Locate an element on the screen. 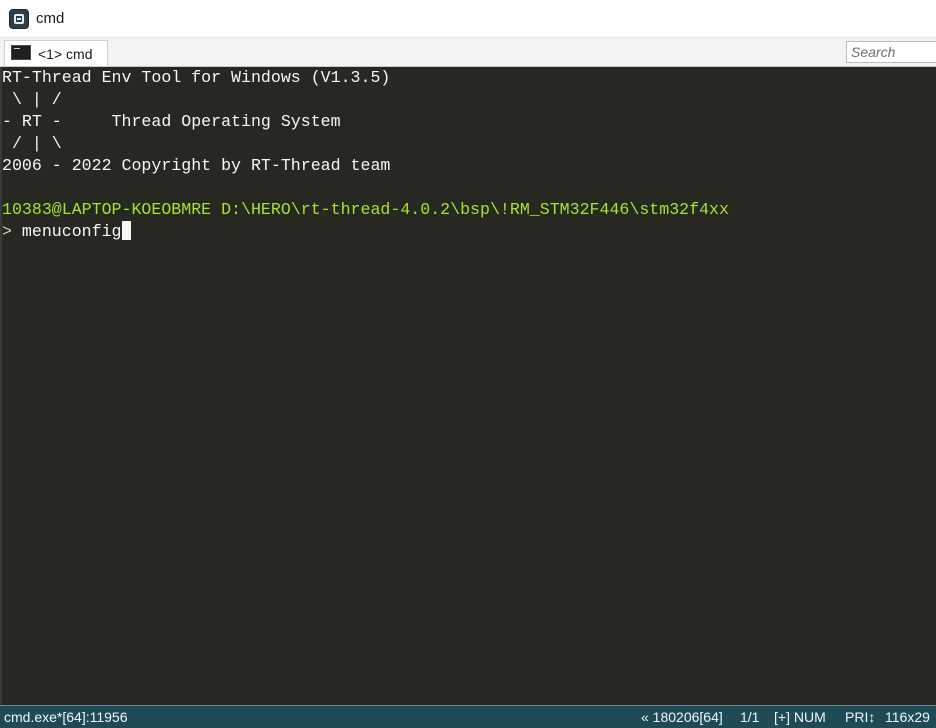 This screenshot has height=728, width=936. command-text: menuconfig is located at coordinates (66, 231).